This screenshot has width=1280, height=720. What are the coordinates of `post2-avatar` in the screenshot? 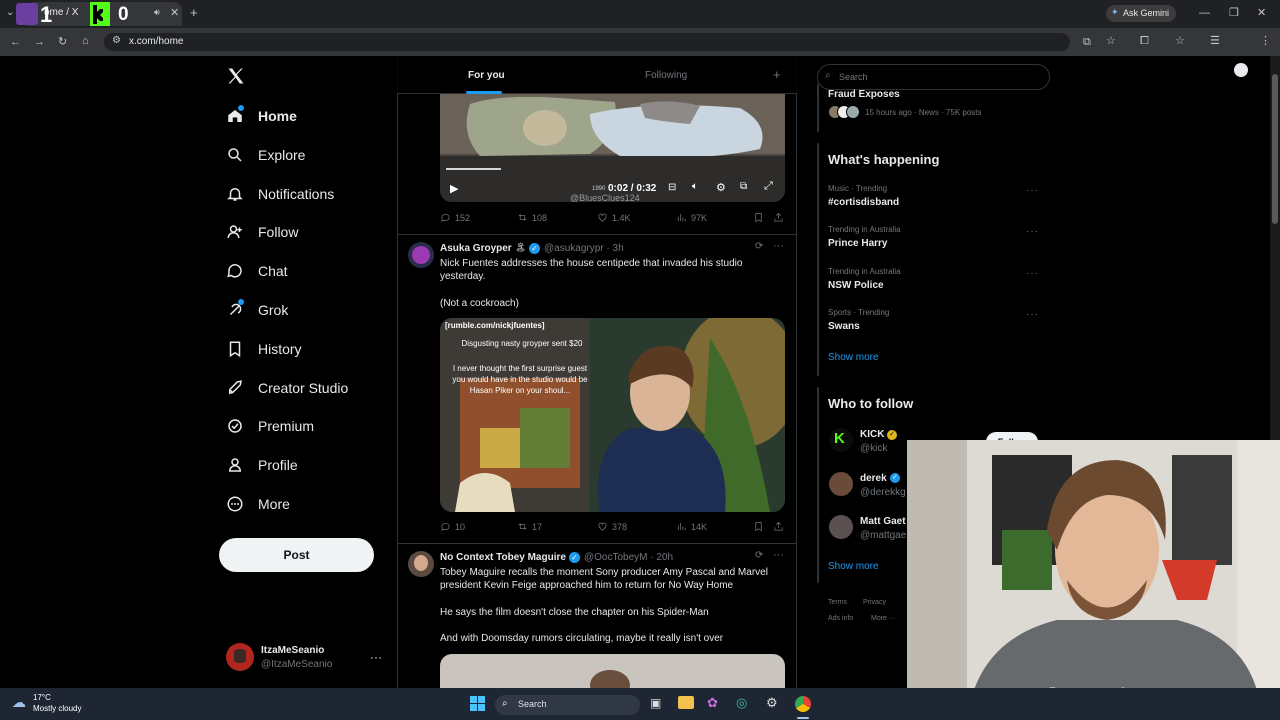 It's located at (421, 255).